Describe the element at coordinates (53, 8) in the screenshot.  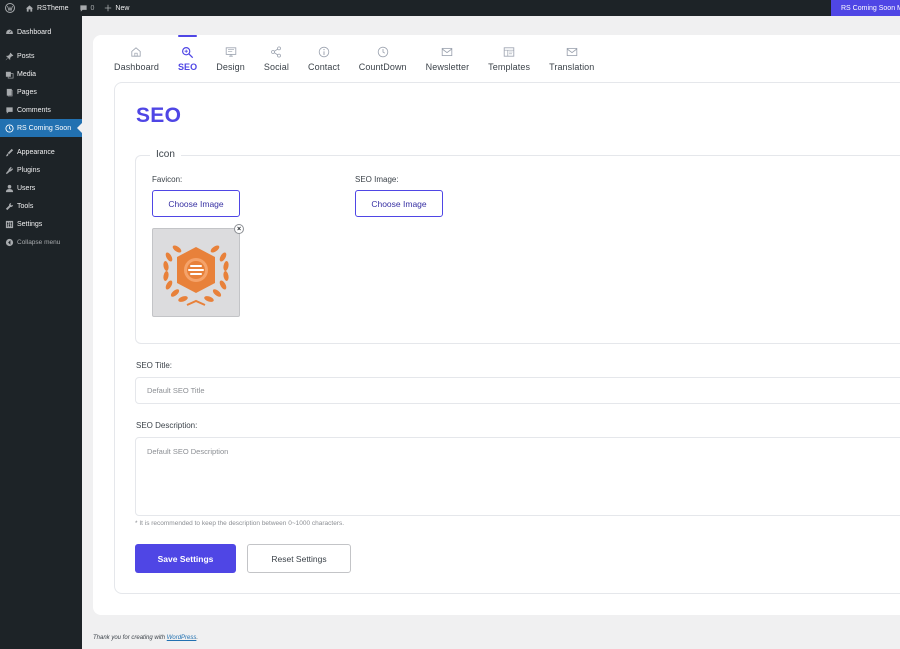
I see `site-name: RSTheme` at that location.